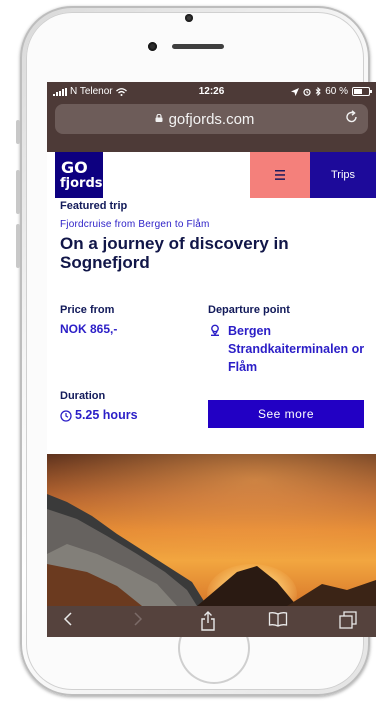 The width and height of the screenshot is (383, 702). What do you see at coordinates (87, 310) in the screenshot?
I see `price-heading: Price from` at bounding box center [87, 310].